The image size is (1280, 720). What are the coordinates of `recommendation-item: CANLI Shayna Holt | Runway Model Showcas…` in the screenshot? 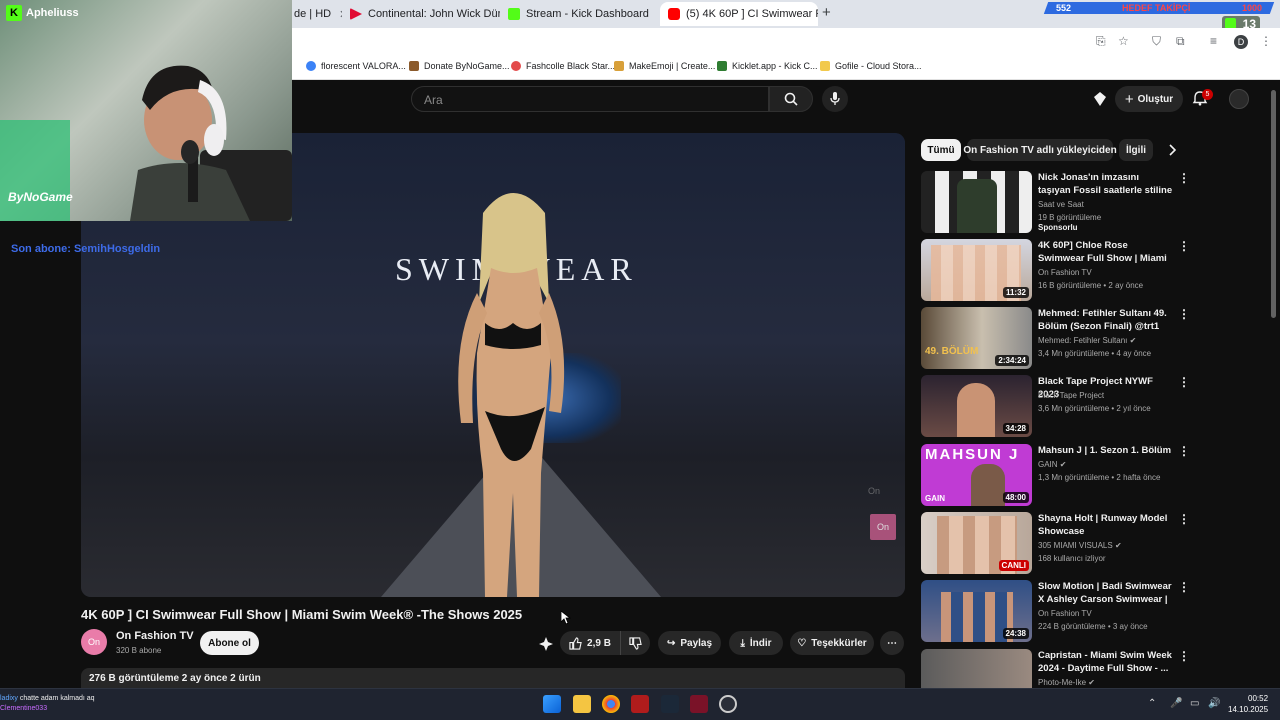 It's located at (1093, 543).